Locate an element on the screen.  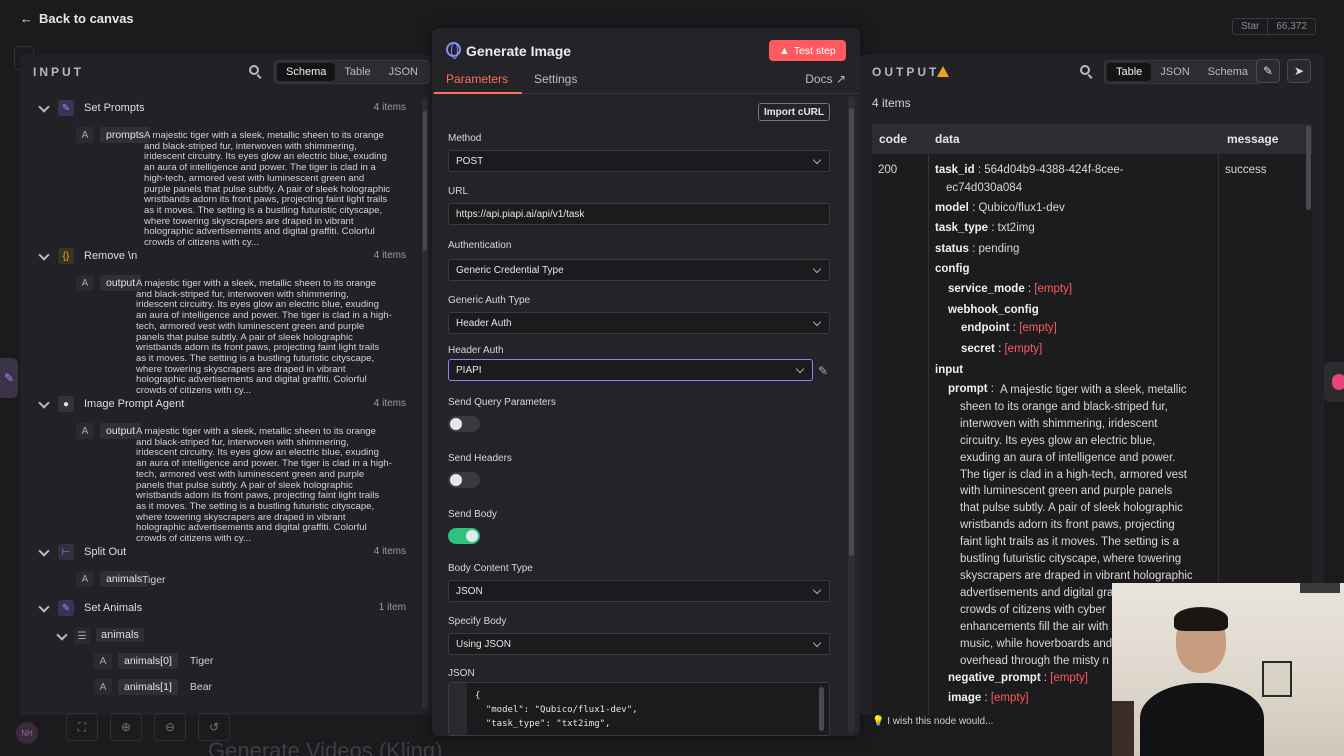
col-code: code is located at coordinates (893, 139).